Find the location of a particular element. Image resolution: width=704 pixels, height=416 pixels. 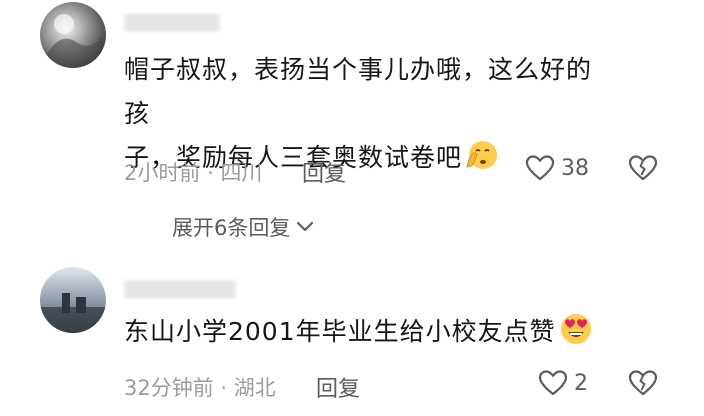

like-count: 38 is located at coordinates (575, 168).